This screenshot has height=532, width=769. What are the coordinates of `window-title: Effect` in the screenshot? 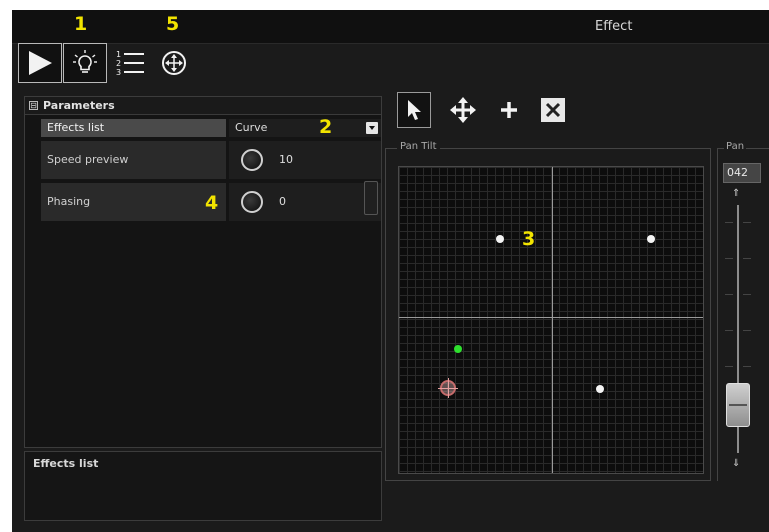 It's located at (614, 26).